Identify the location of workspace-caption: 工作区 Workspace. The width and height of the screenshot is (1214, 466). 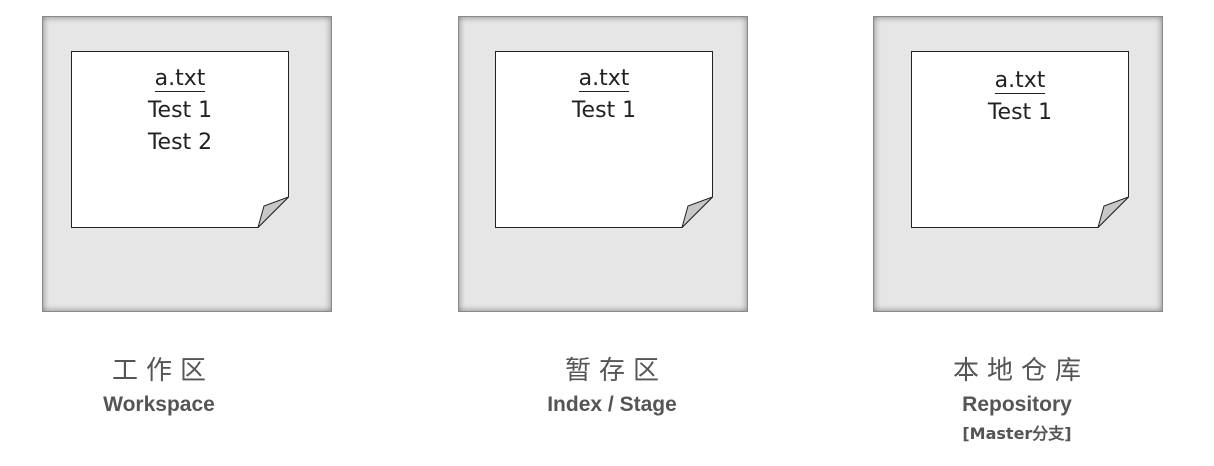
(159, 386).